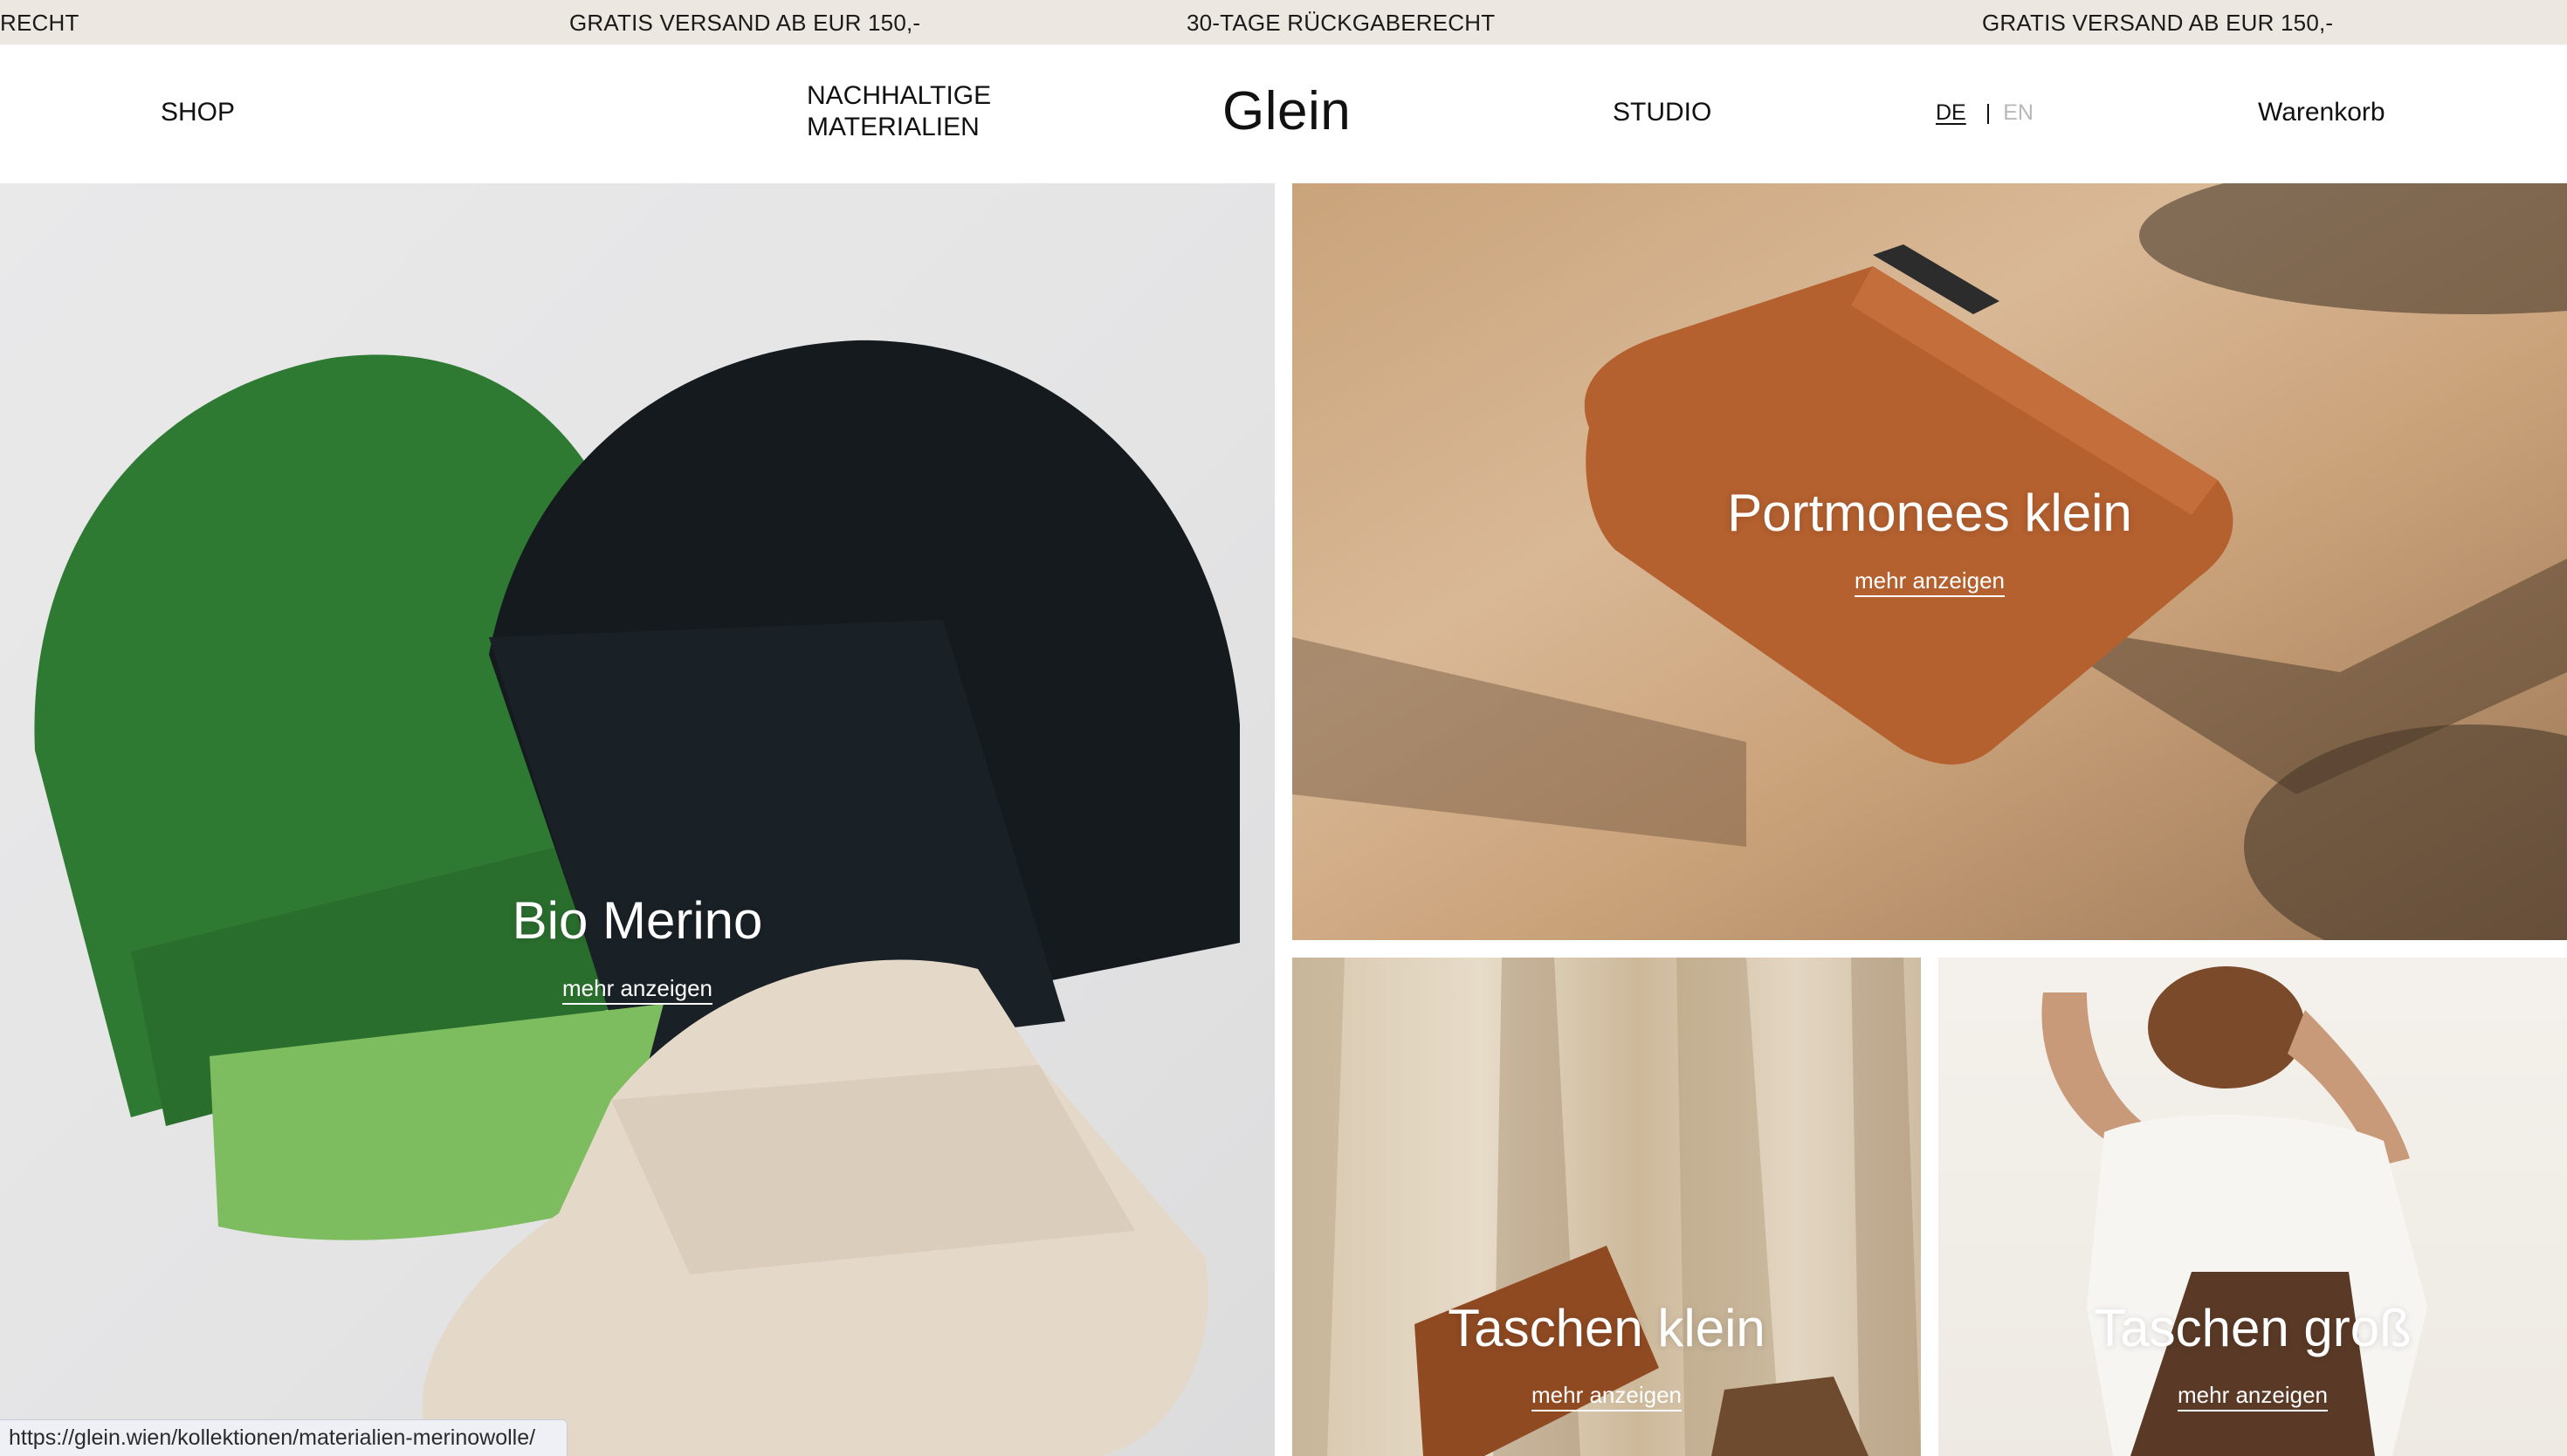  Describe the element at coordinates (920, 111) in the screenshot. I see `nav-sustainable-materials: NACHHALTIGE MATERIALIEN` at that location.